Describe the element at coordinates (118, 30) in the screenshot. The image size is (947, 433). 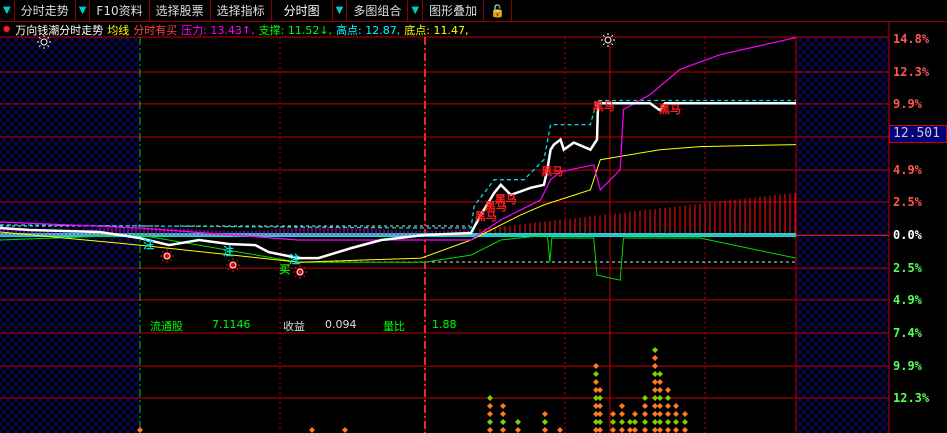
I see `avg-label: 均线` at that location.